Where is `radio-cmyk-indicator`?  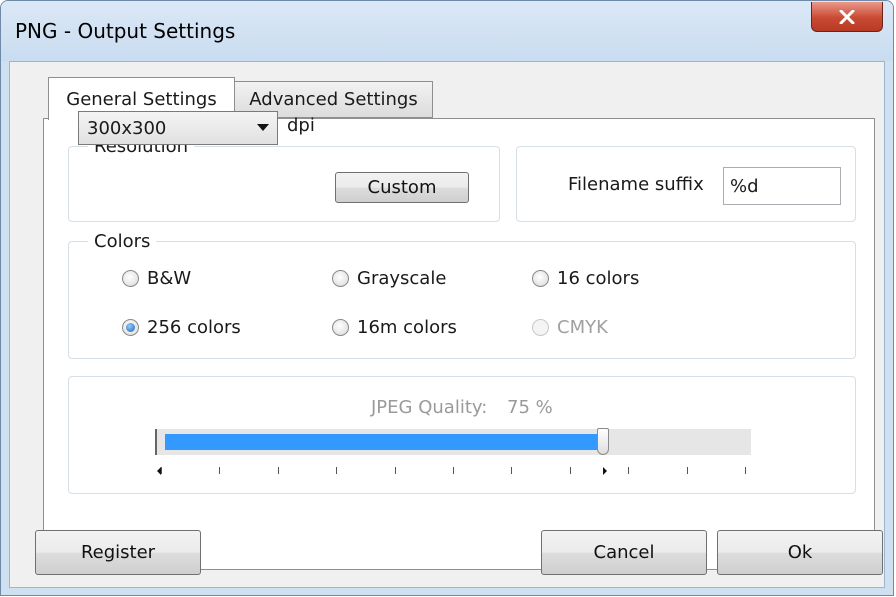 radio-cmyk-indicator is located at coordinates (540, 327).